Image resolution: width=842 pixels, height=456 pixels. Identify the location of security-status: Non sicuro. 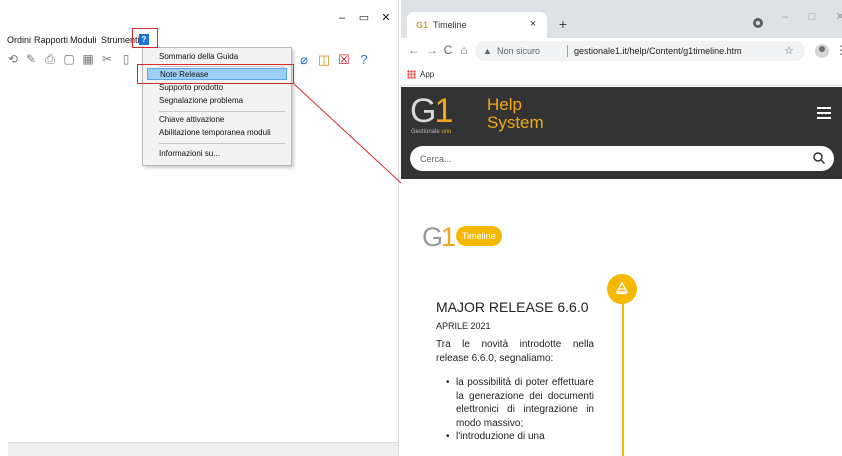
(518, 51).